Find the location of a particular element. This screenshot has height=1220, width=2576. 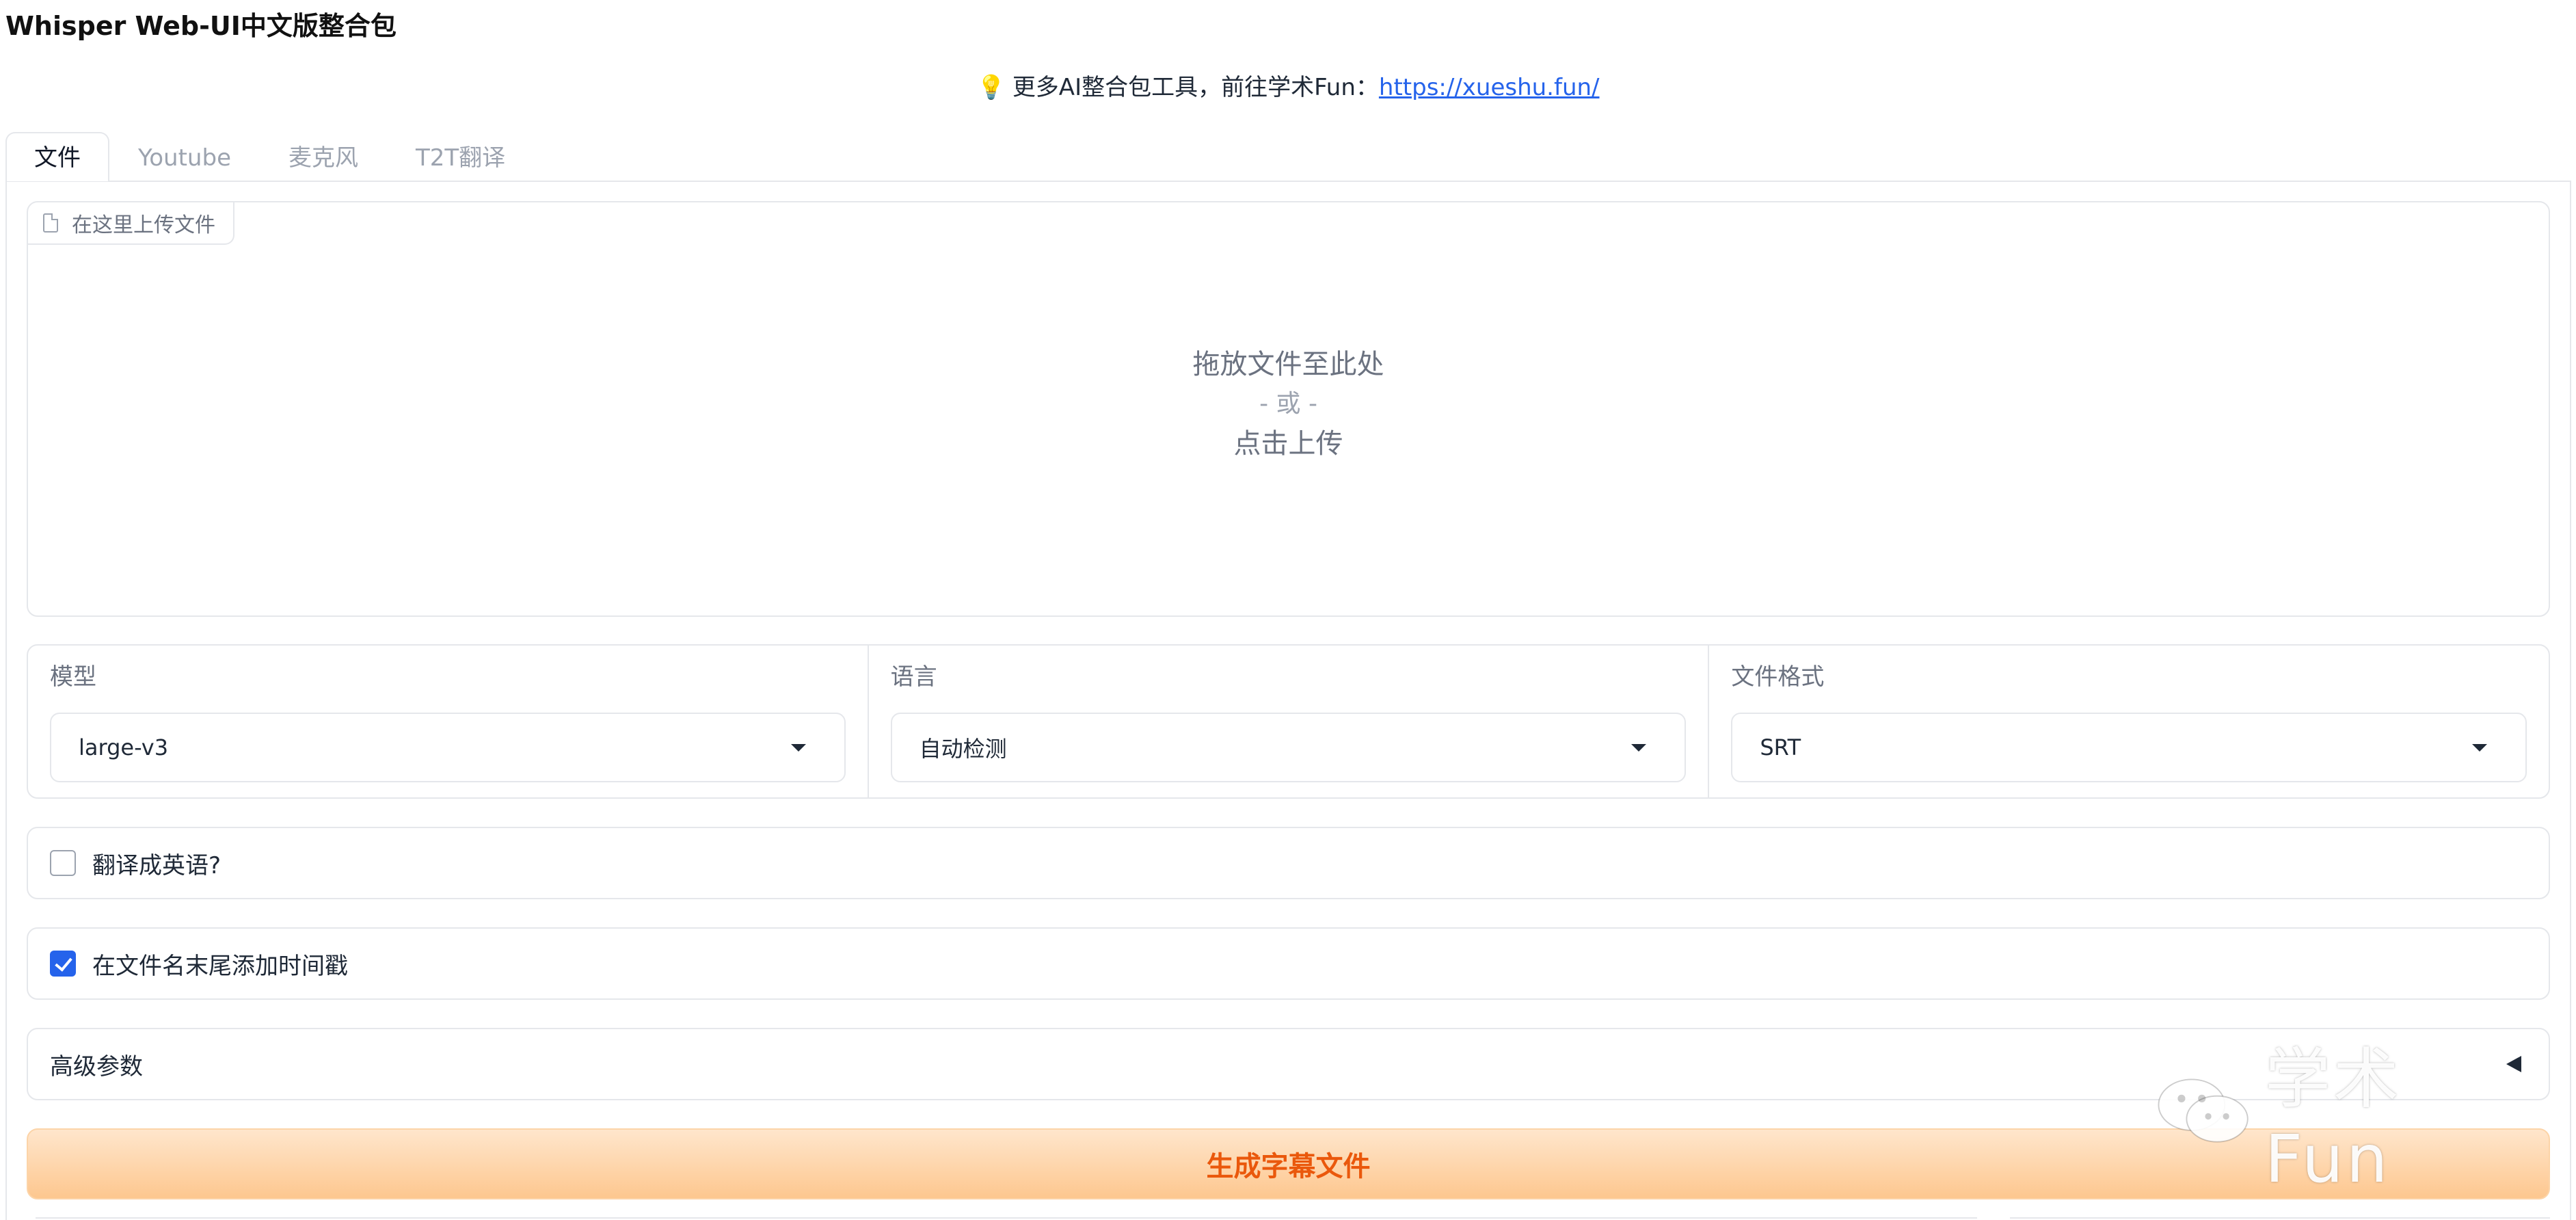

language-value: 自动检测 is located at coordinates (963, 749).